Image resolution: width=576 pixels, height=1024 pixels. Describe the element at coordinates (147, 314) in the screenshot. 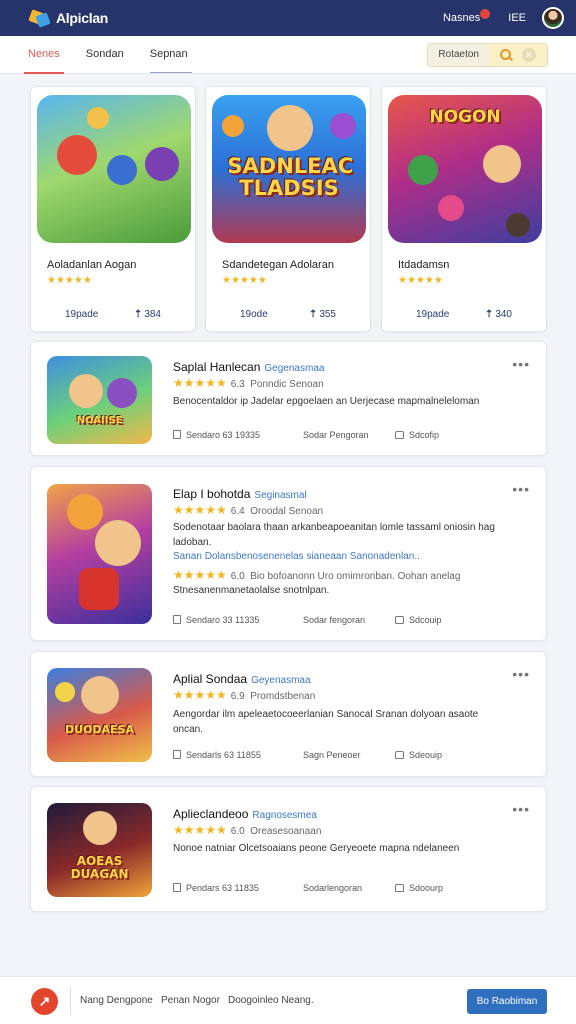

I see `featured-stat-right: ⇡ 384` at that location.